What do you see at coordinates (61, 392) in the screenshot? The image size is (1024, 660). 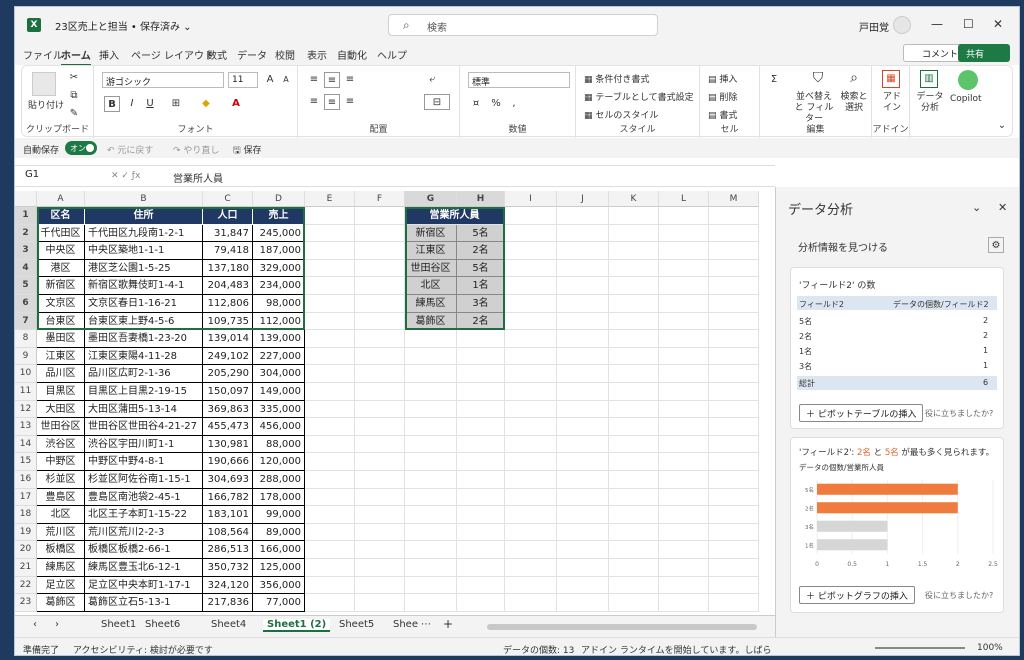 I see `table-cell: 目黒区` at bounding box center [61, 392].